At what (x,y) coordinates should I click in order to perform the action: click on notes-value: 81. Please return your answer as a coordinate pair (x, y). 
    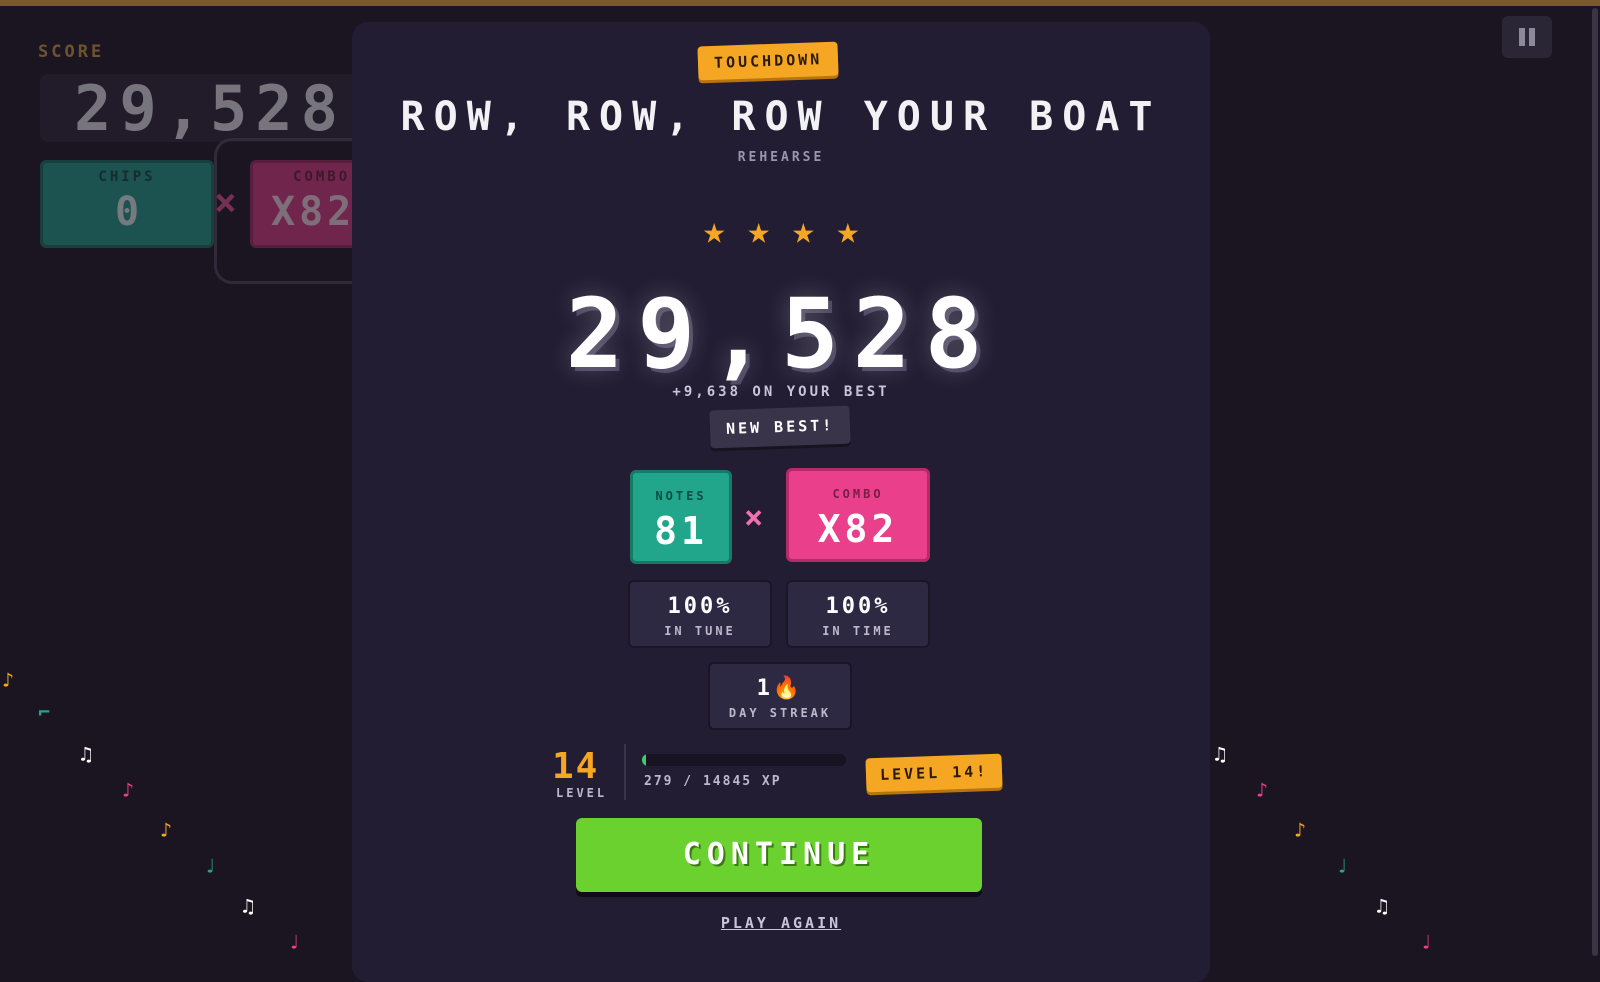
    Looking at the image, I should click on (681, 531).